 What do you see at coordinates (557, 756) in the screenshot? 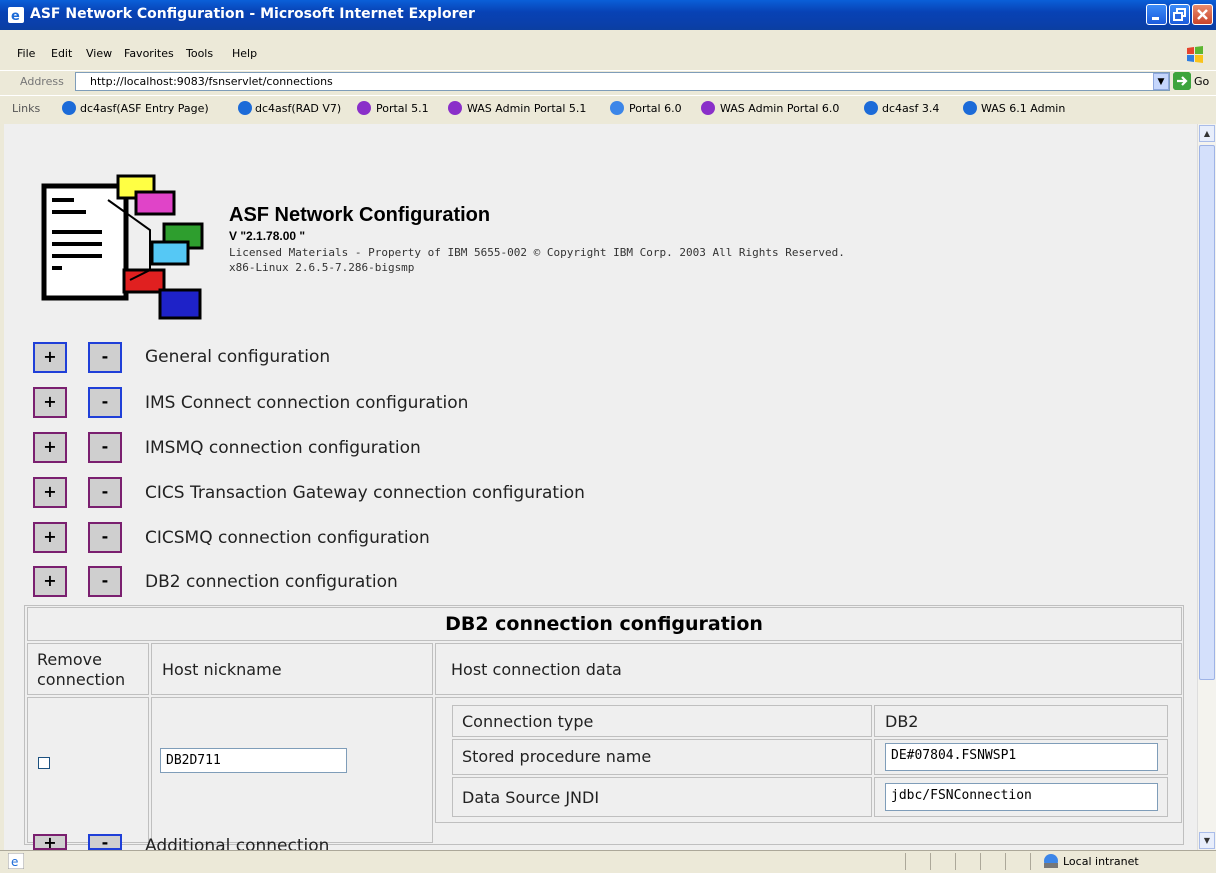
I see `stored-procedure-label: Stored procedure name` at bounding box center [557, 756].